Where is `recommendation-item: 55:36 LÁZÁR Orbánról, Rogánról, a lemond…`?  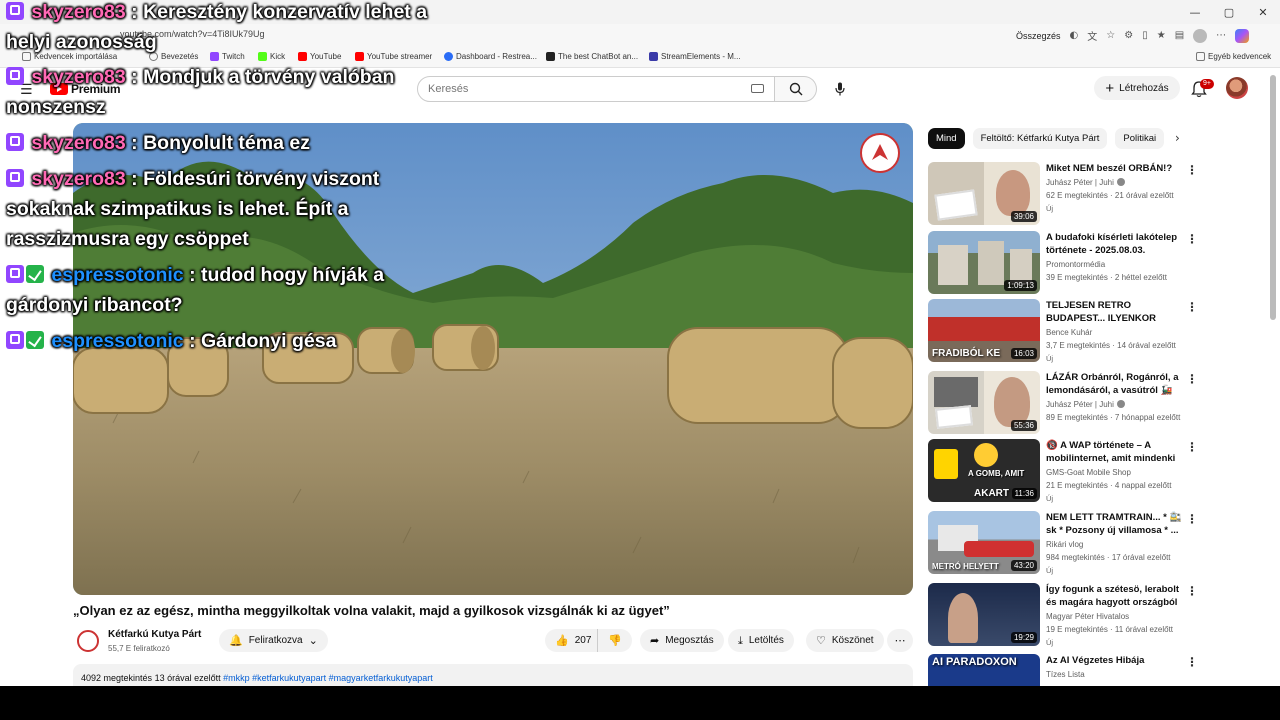 recommendation-item: 55:36 LÁZÁR Orbánról, Rogánról, a lemond… is located at coordinates (1068, 404).